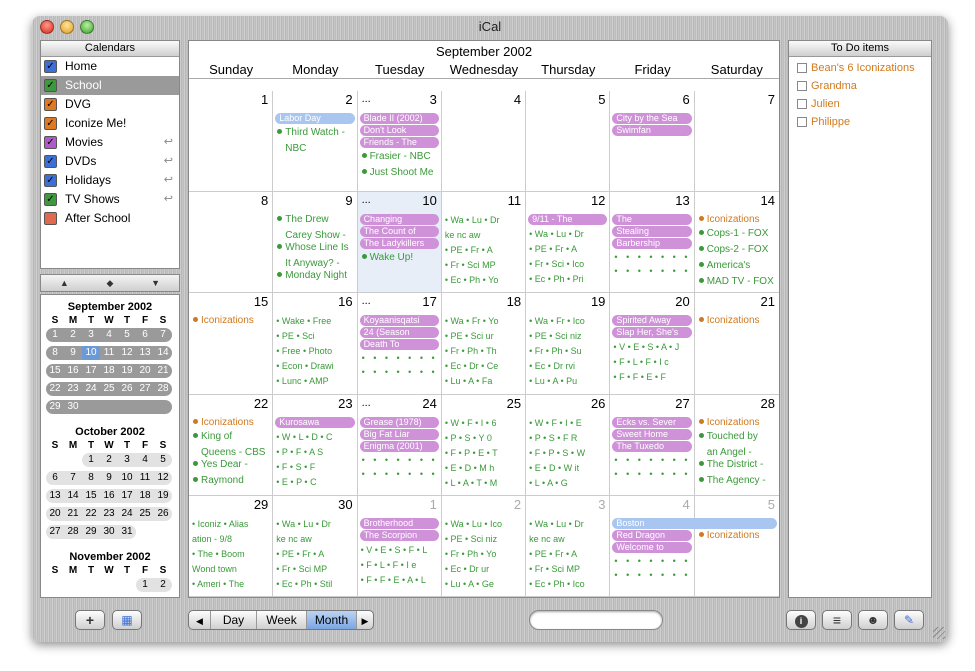 Image resolution: width=975 pixels, height=671 pixels. What do you see at coordinates (400, 550) in the screenshot?
I see `event-grid-row: • V • E • S • F • L` at bounding box center [400, 550].